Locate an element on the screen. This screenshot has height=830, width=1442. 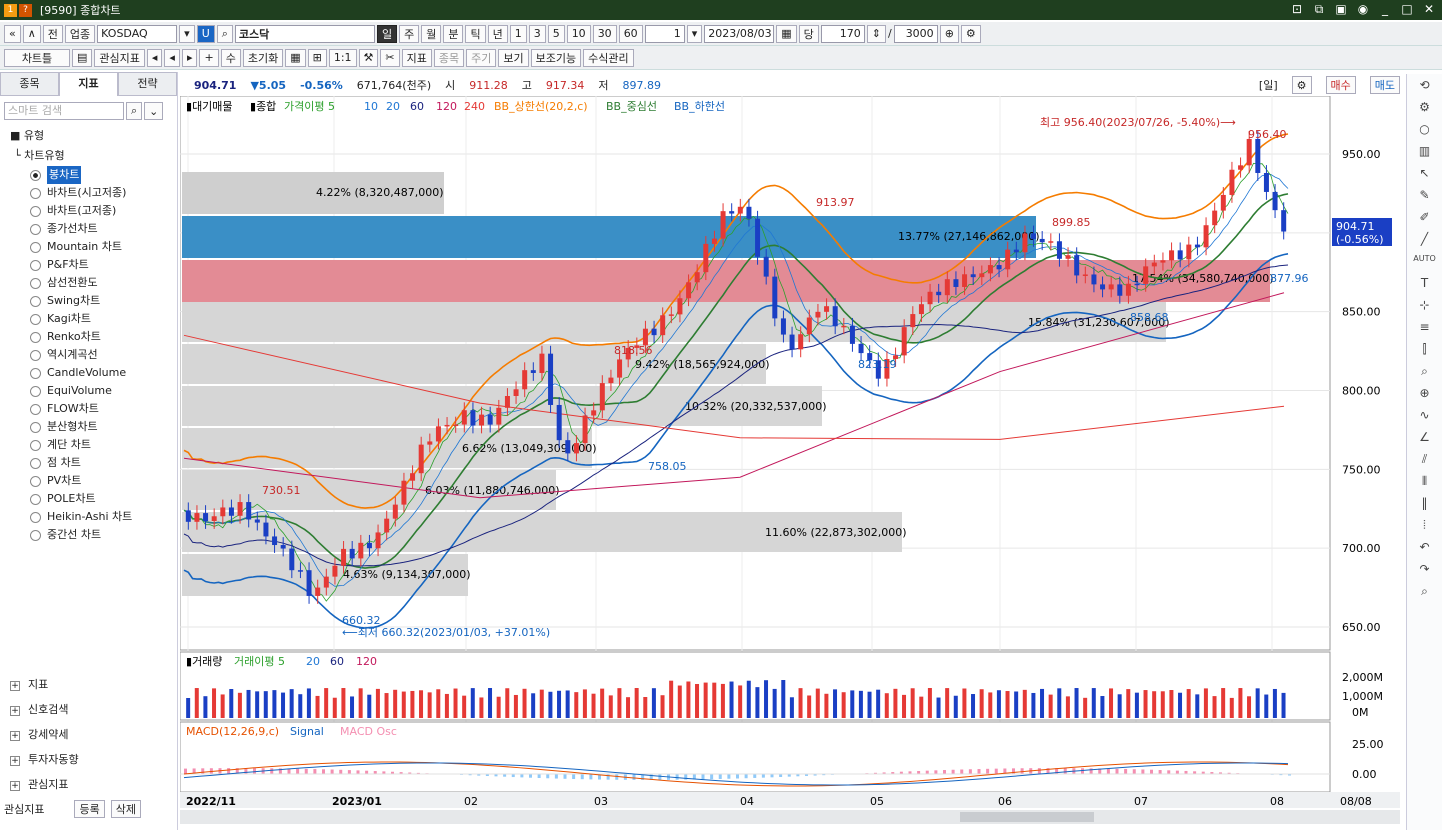
bars-icon: ⦀ is located at coordinates (1424, 485).